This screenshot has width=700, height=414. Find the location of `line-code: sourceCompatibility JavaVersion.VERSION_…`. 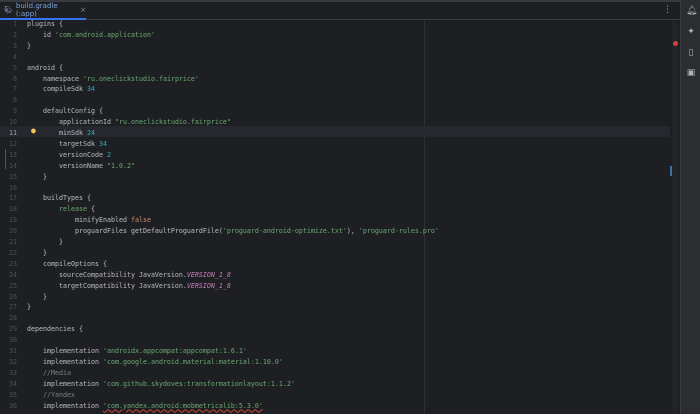

line-code: sourceCompatibility JavaVersion.VERSION_… is located at coordinates (129, 275).